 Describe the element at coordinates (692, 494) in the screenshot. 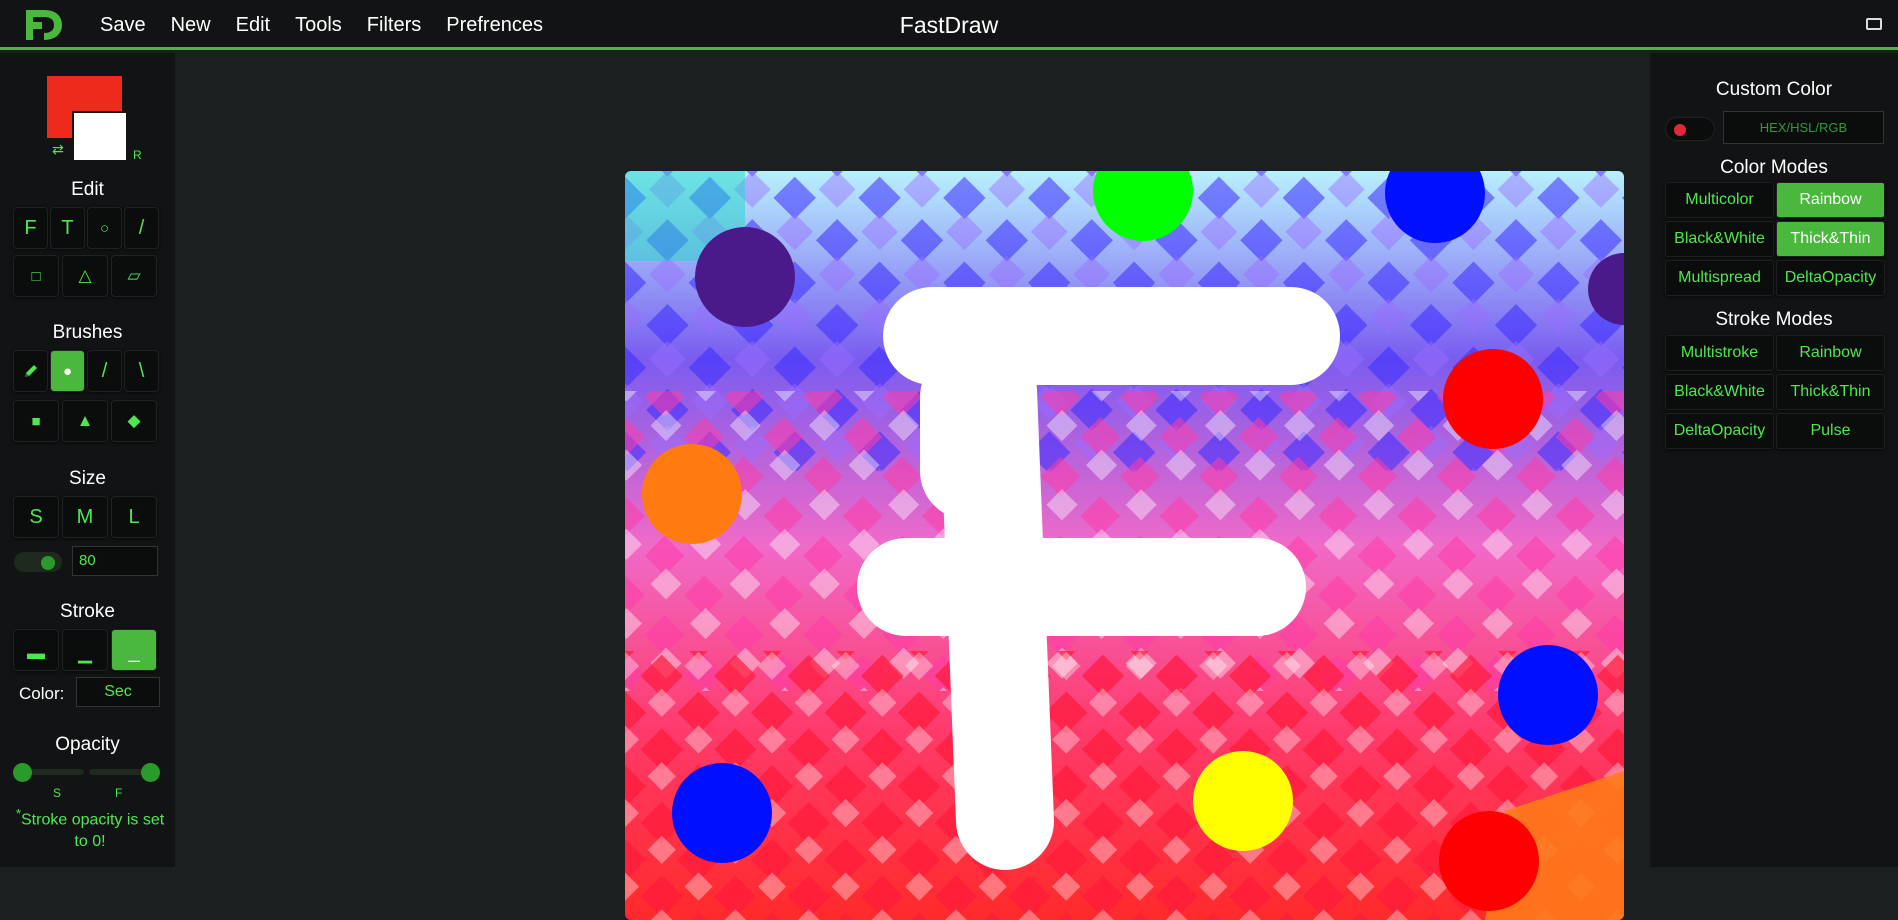

I see `orange-dot` at that location.